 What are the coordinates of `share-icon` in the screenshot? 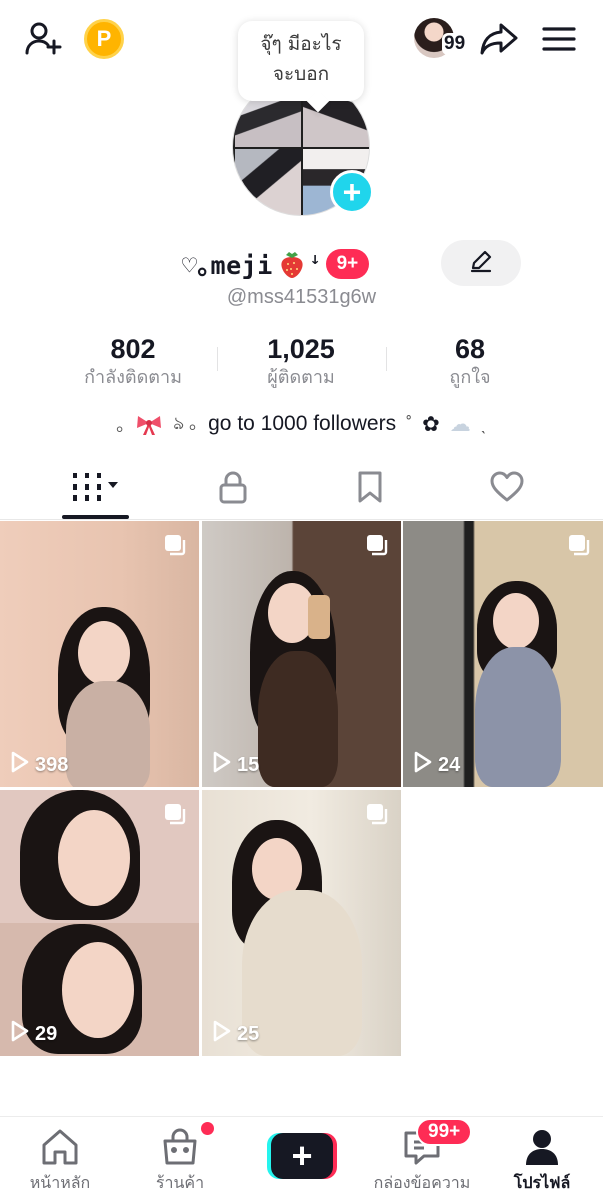 It's located at (499, 39).